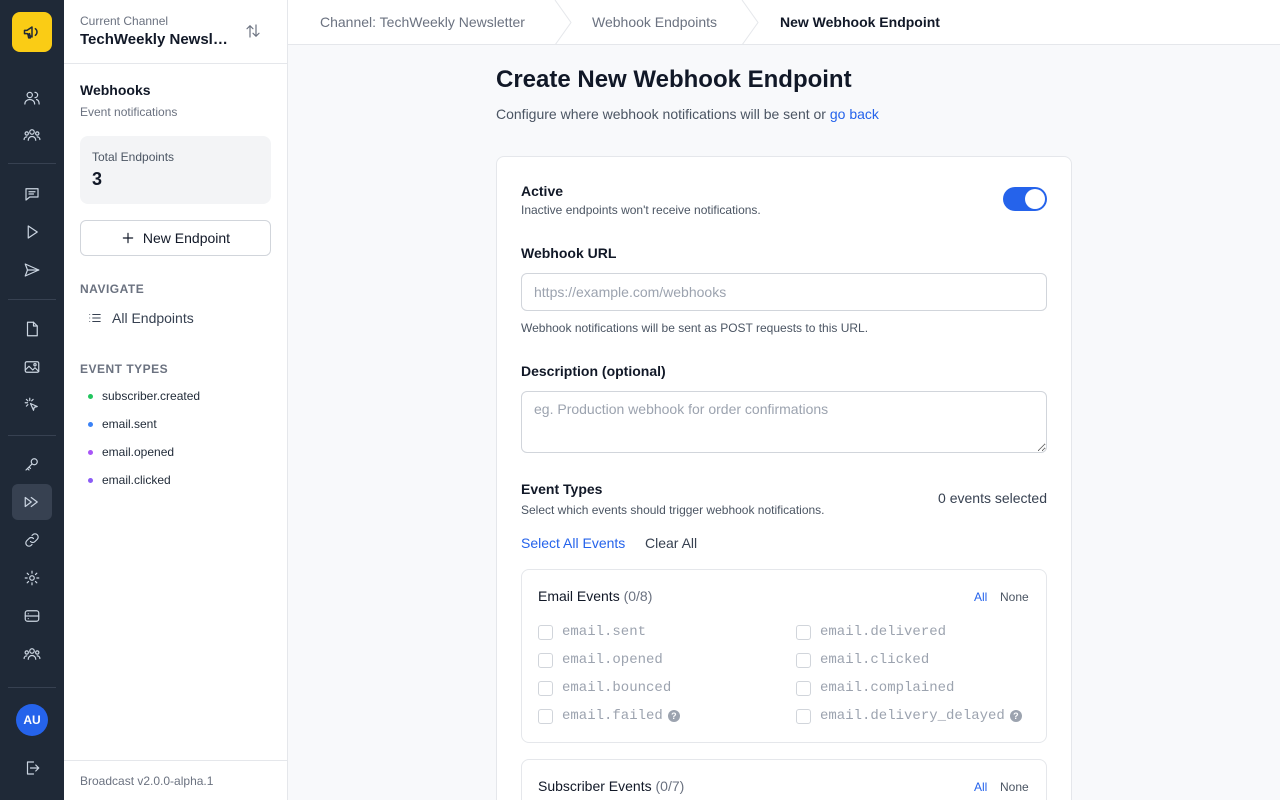  I want to click on subscriber-events-group: Subscriber Events (0/7) All None, so click(784, 779).